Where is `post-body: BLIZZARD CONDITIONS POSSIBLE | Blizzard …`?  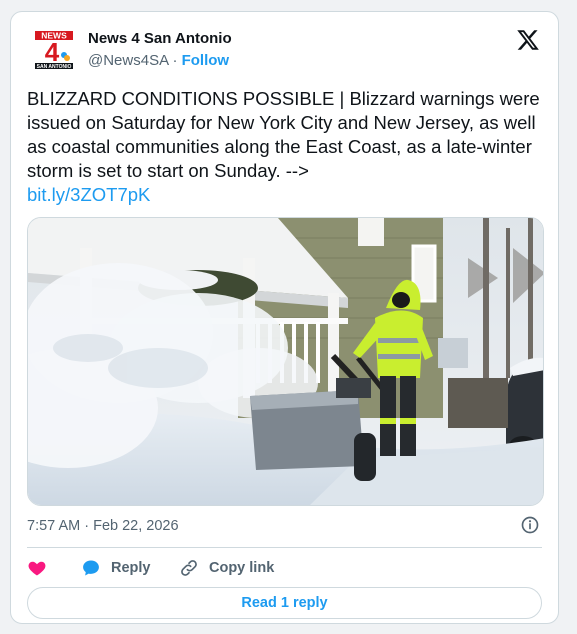 post-body: BLIZZARD CONDITIONS POSSIBLE | Blizzard … is located at coordinates (283, 134).